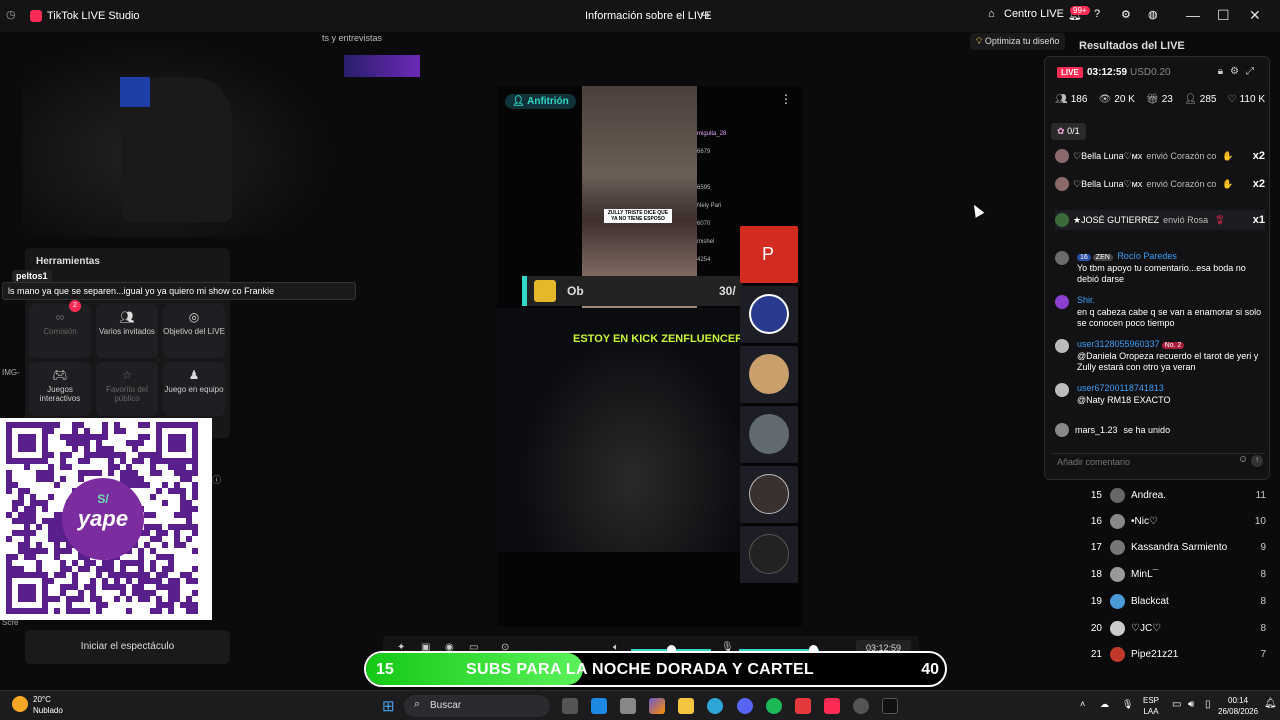 Image resolution: width=1280 pixels, height=720 pixels. What do you see at coordinates (1151, 706) in the screenshot?
I see `language-indicator: ESP LAA` at bounding box center [1151, 706].